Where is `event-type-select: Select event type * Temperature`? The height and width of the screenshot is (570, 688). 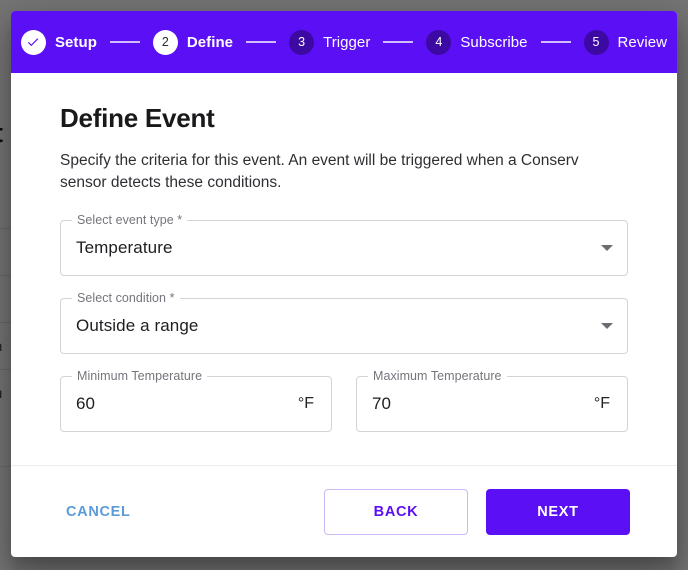 event-type-select: Select event type * Temperature is located at coordinates (344, 244).